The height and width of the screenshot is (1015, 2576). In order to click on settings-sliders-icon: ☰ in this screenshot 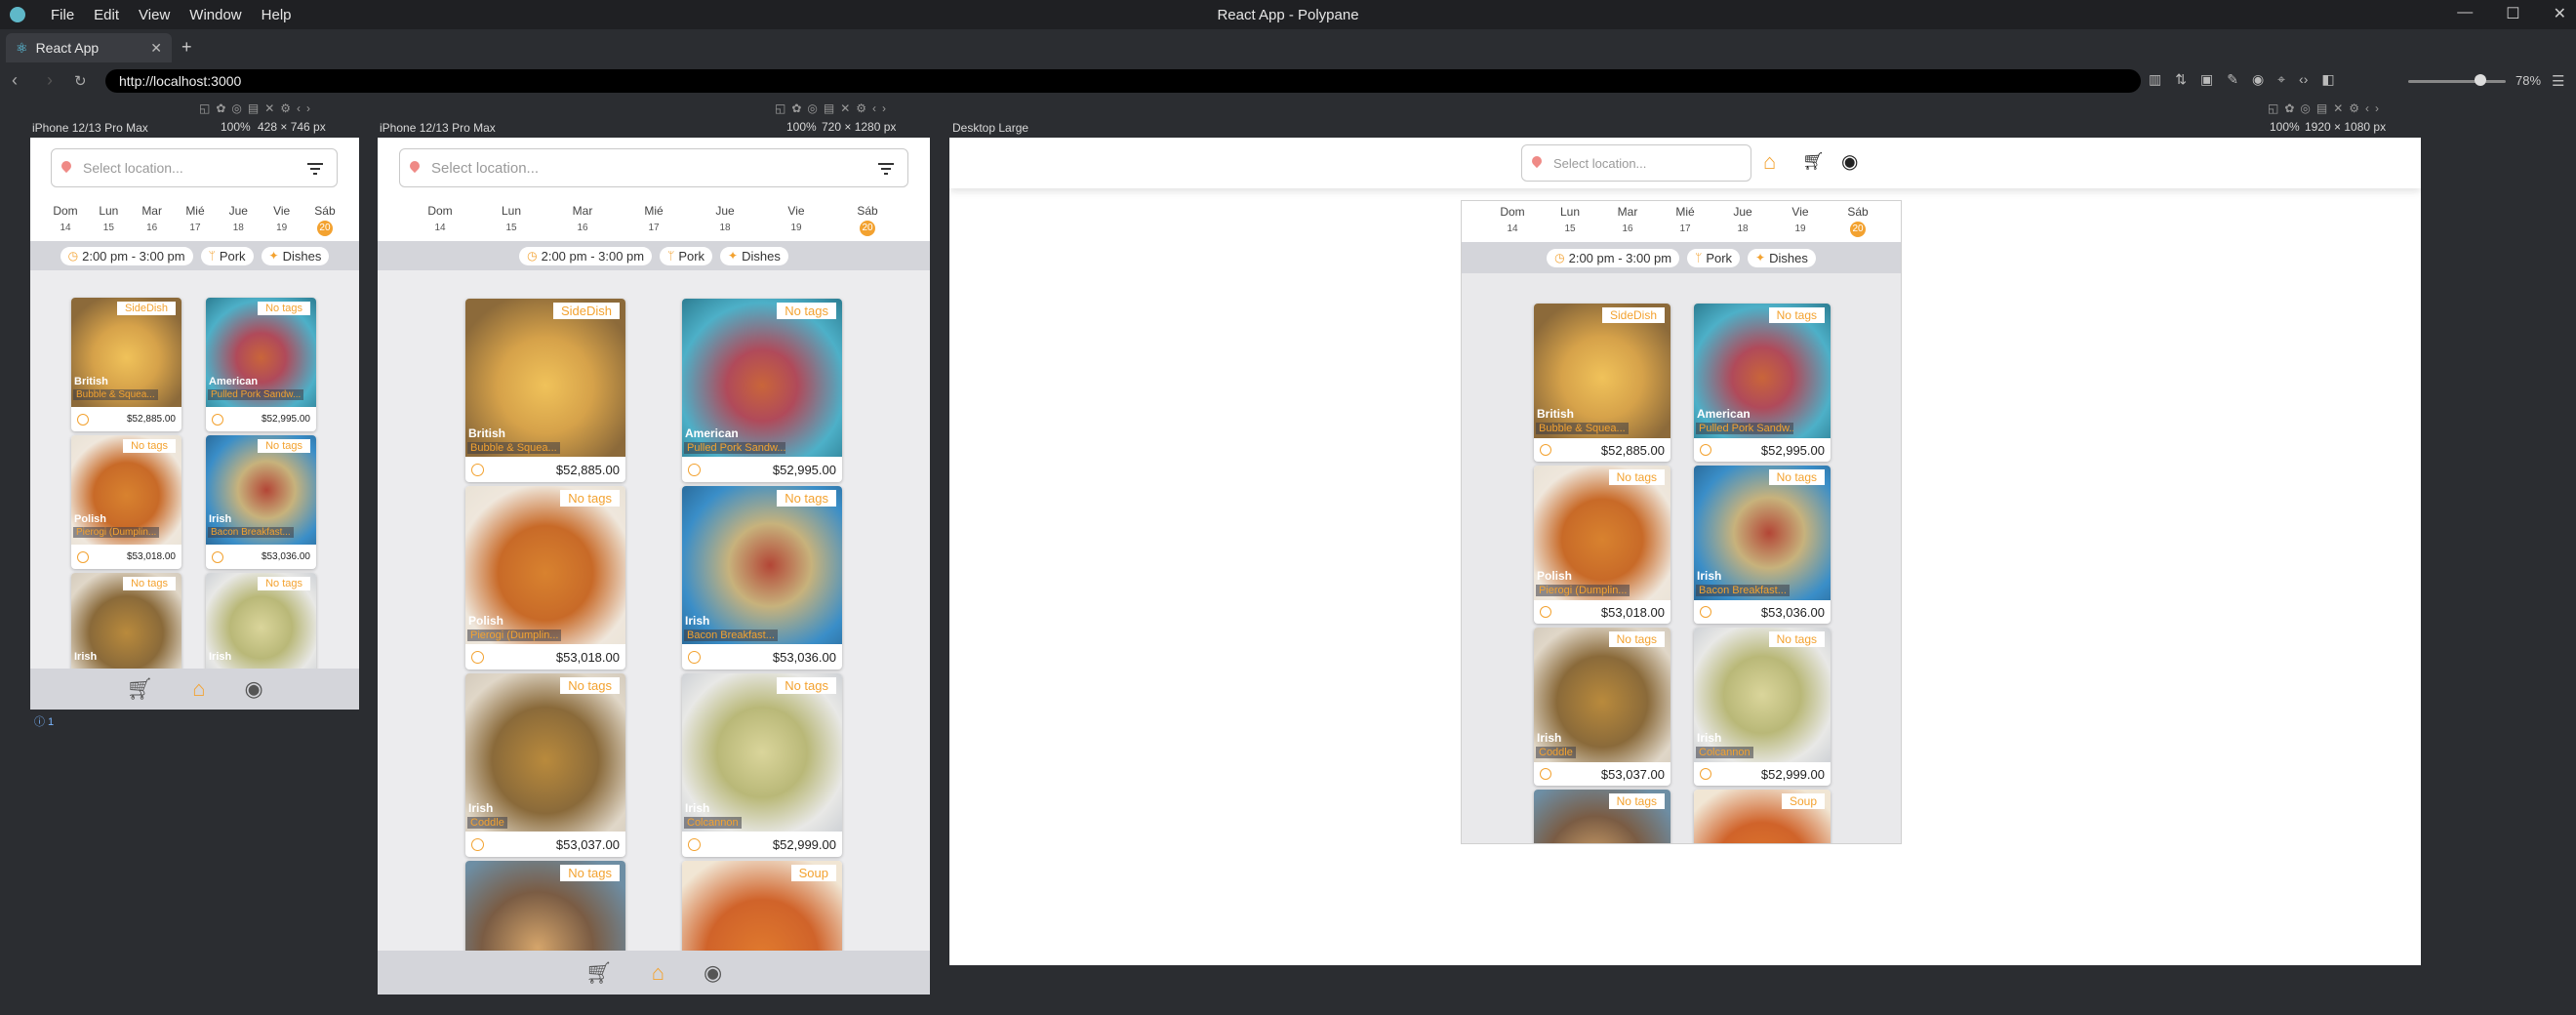, I will do `click(2558, 81)`.